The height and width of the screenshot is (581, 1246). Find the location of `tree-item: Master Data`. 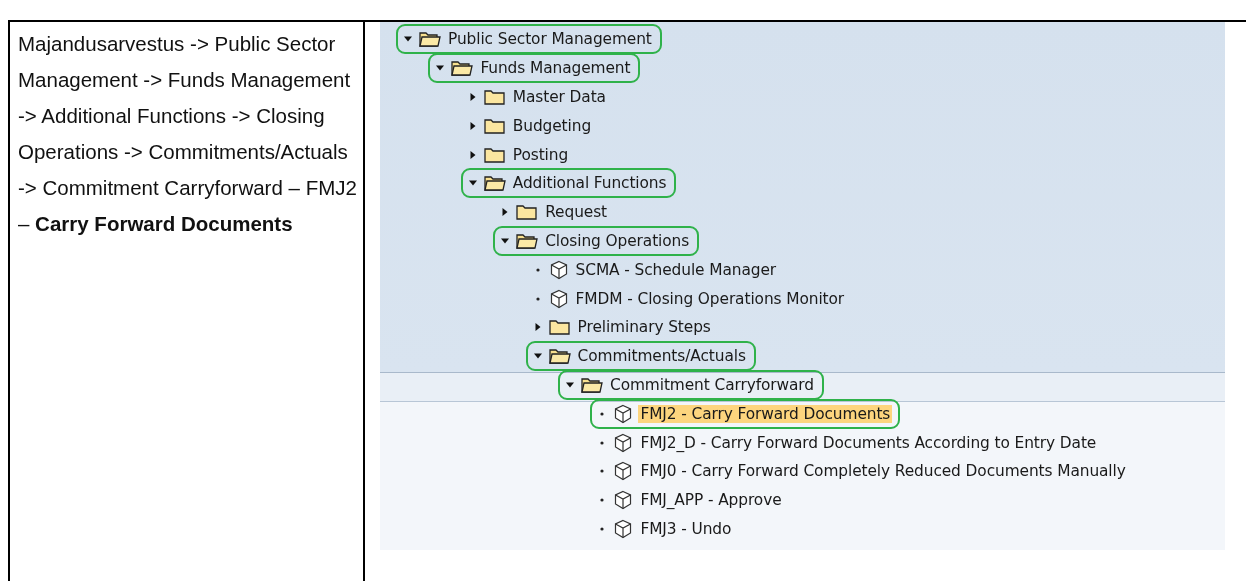

tree-item: Master Data is located at coordinates (559, 97).